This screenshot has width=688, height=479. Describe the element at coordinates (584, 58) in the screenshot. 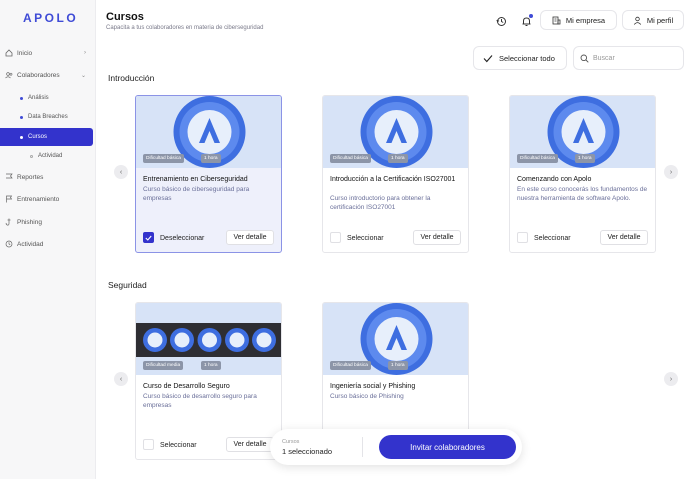

I see `search-icon` at that location.